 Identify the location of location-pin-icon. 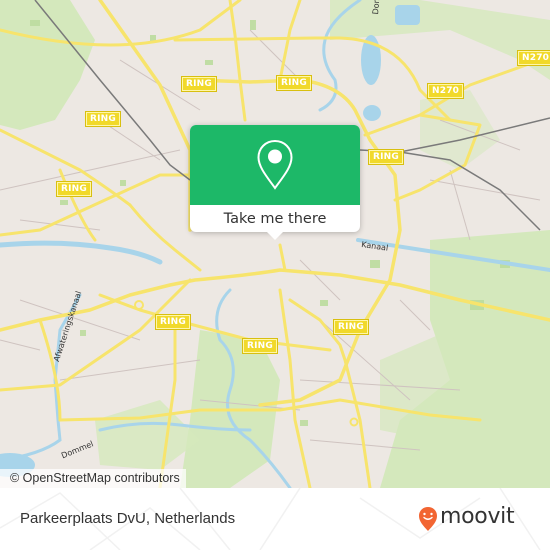
(275, 164).